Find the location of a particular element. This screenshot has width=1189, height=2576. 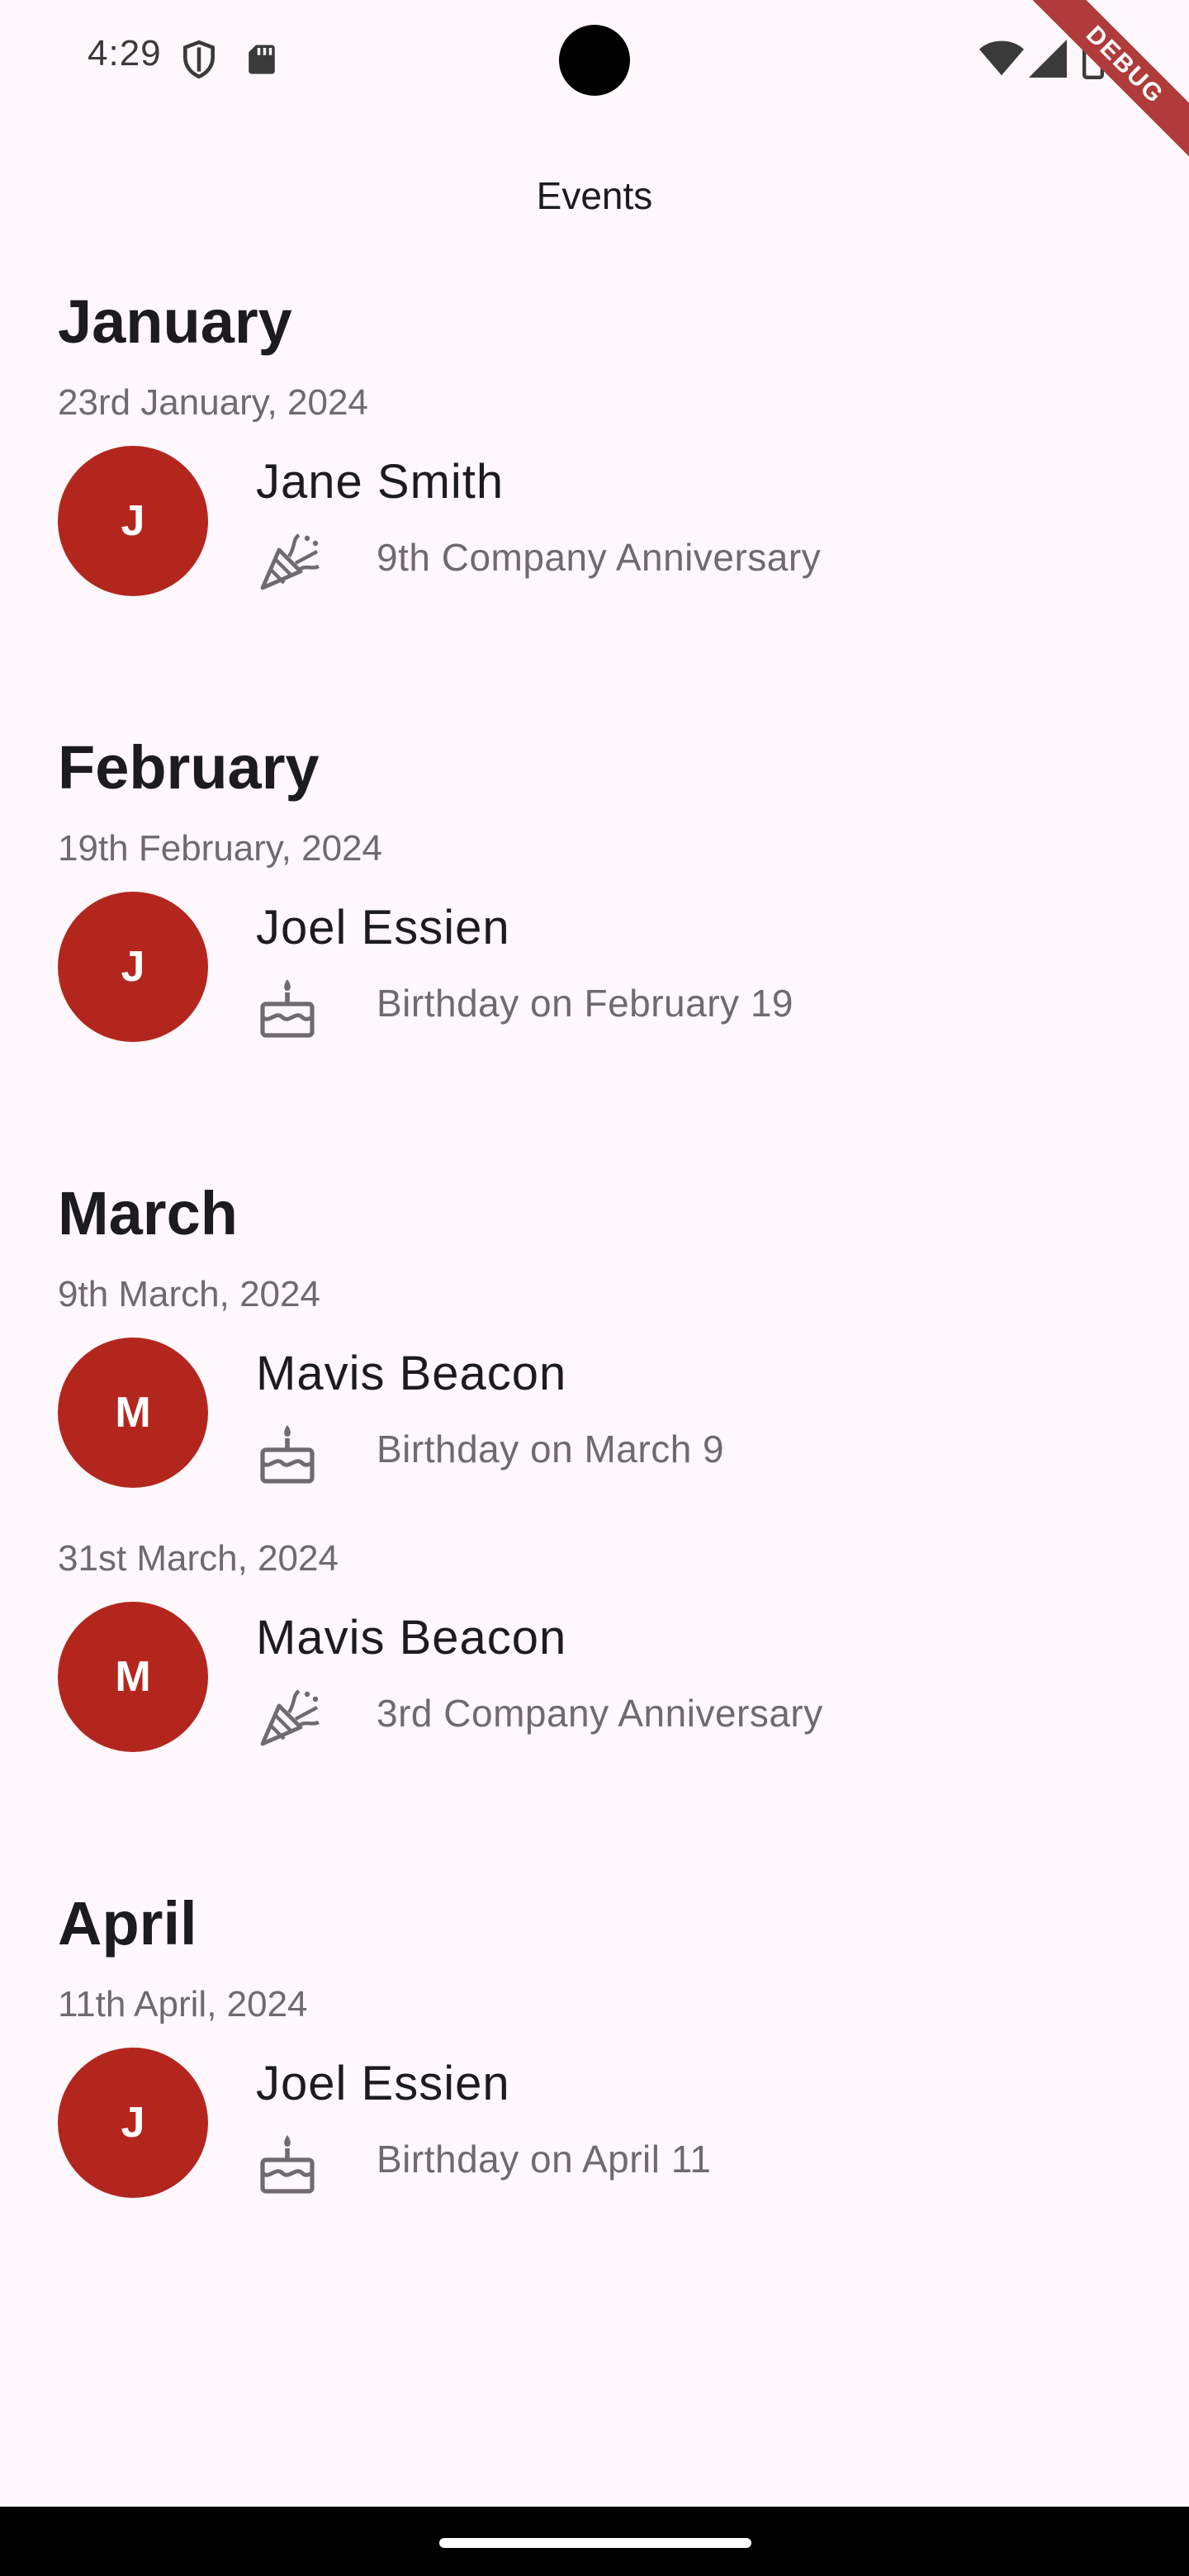

home-indicator is located at coordinates (595, 2543).